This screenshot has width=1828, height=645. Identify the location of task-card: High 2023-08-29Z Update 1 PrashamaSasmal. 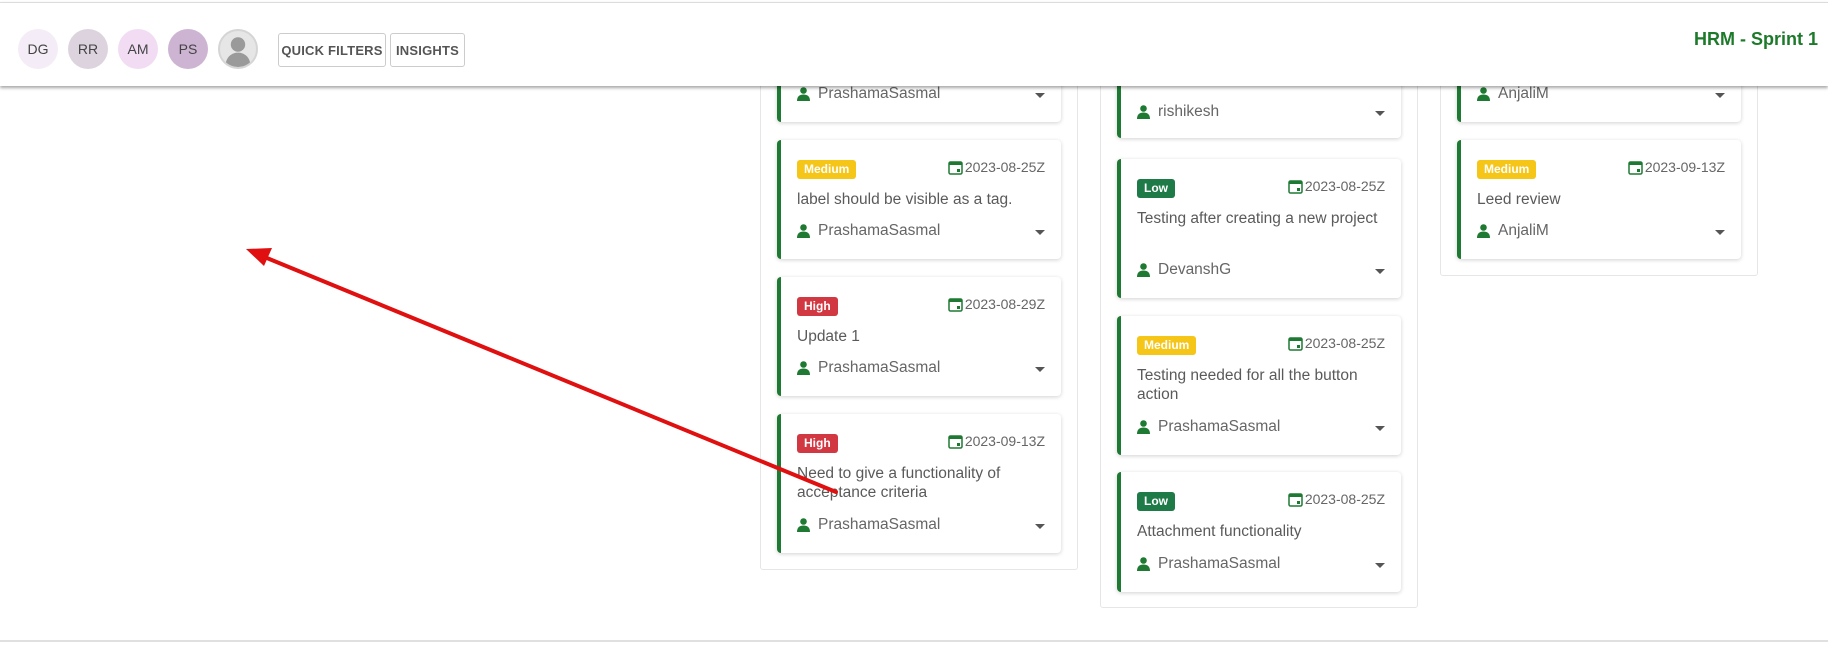
(919, 336).